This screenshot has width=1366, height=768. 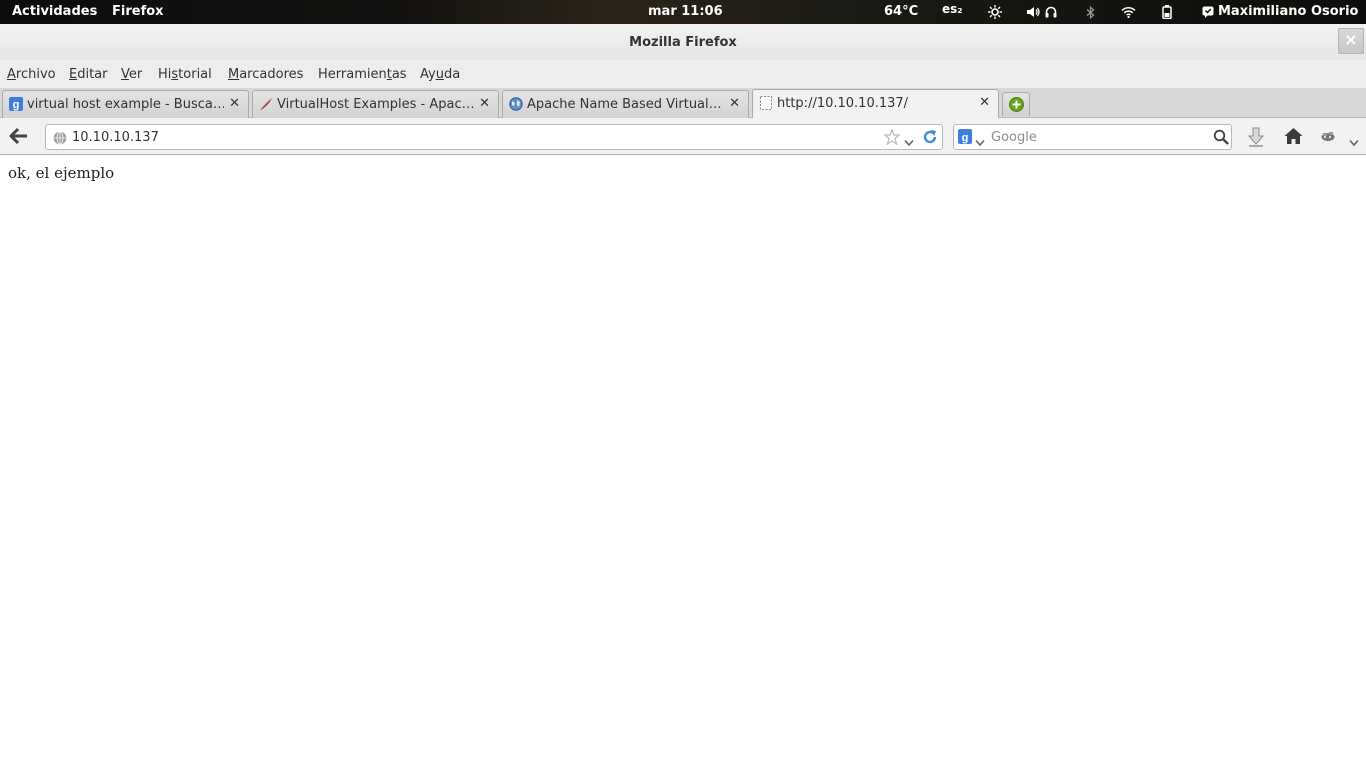 I want to click on site-identity-globe-icon, so click(x=60, y=139).